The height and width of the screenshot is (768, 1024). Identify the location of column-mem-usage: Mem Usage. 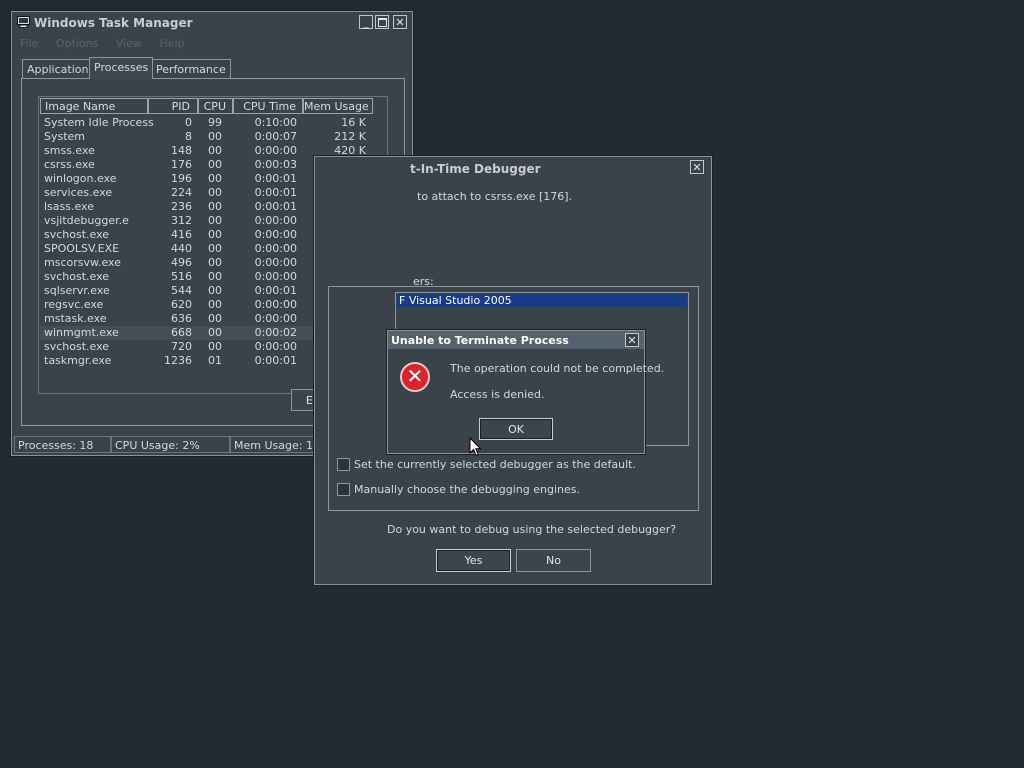
(338, 106).